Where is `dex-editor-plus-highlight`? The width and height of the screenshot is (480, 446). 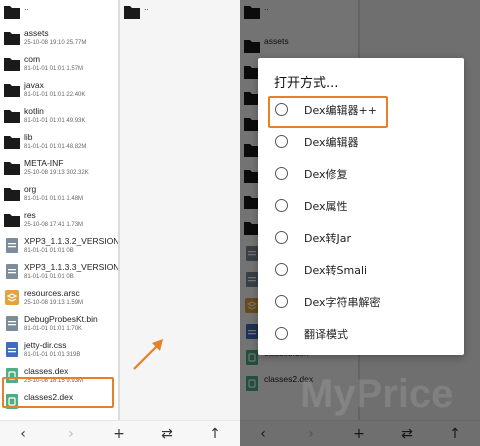 dex-editor-plus-highlight is located at coordinates (328, 112).